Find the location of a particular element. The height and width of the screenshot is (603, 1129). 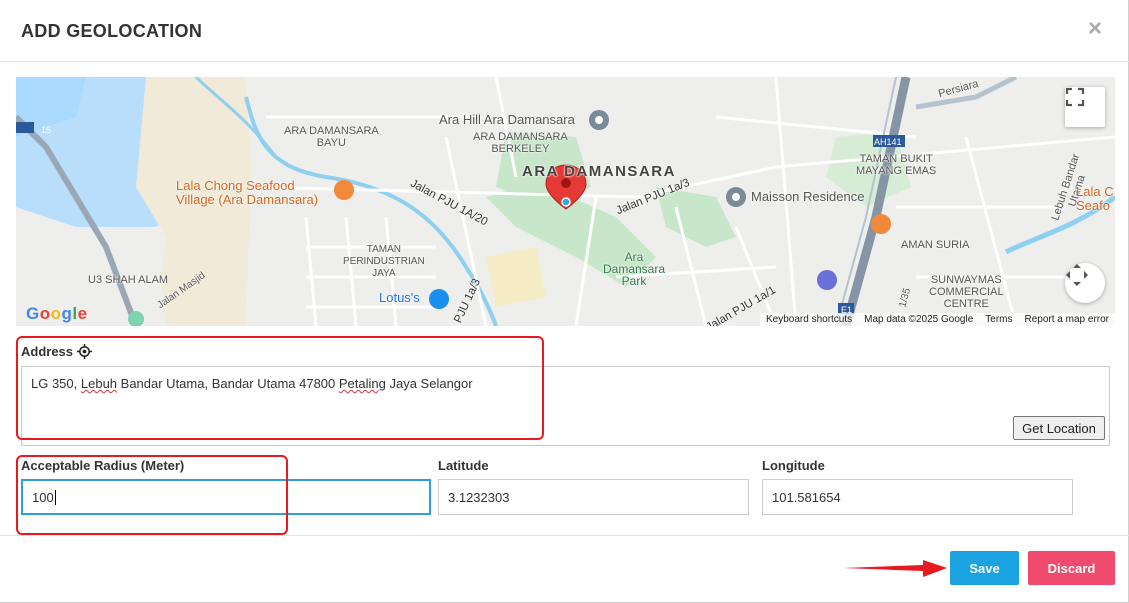

sunwaymas-label: SUNWAYMAS COMMERCIAL CENTRE is located at coordinates (966, 292).